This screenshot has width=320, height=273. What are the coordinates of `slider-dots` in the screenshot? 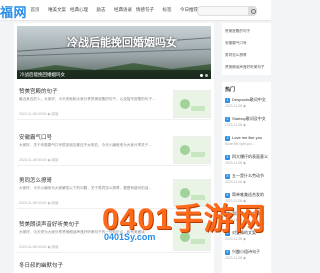 It's located at (204, 75).